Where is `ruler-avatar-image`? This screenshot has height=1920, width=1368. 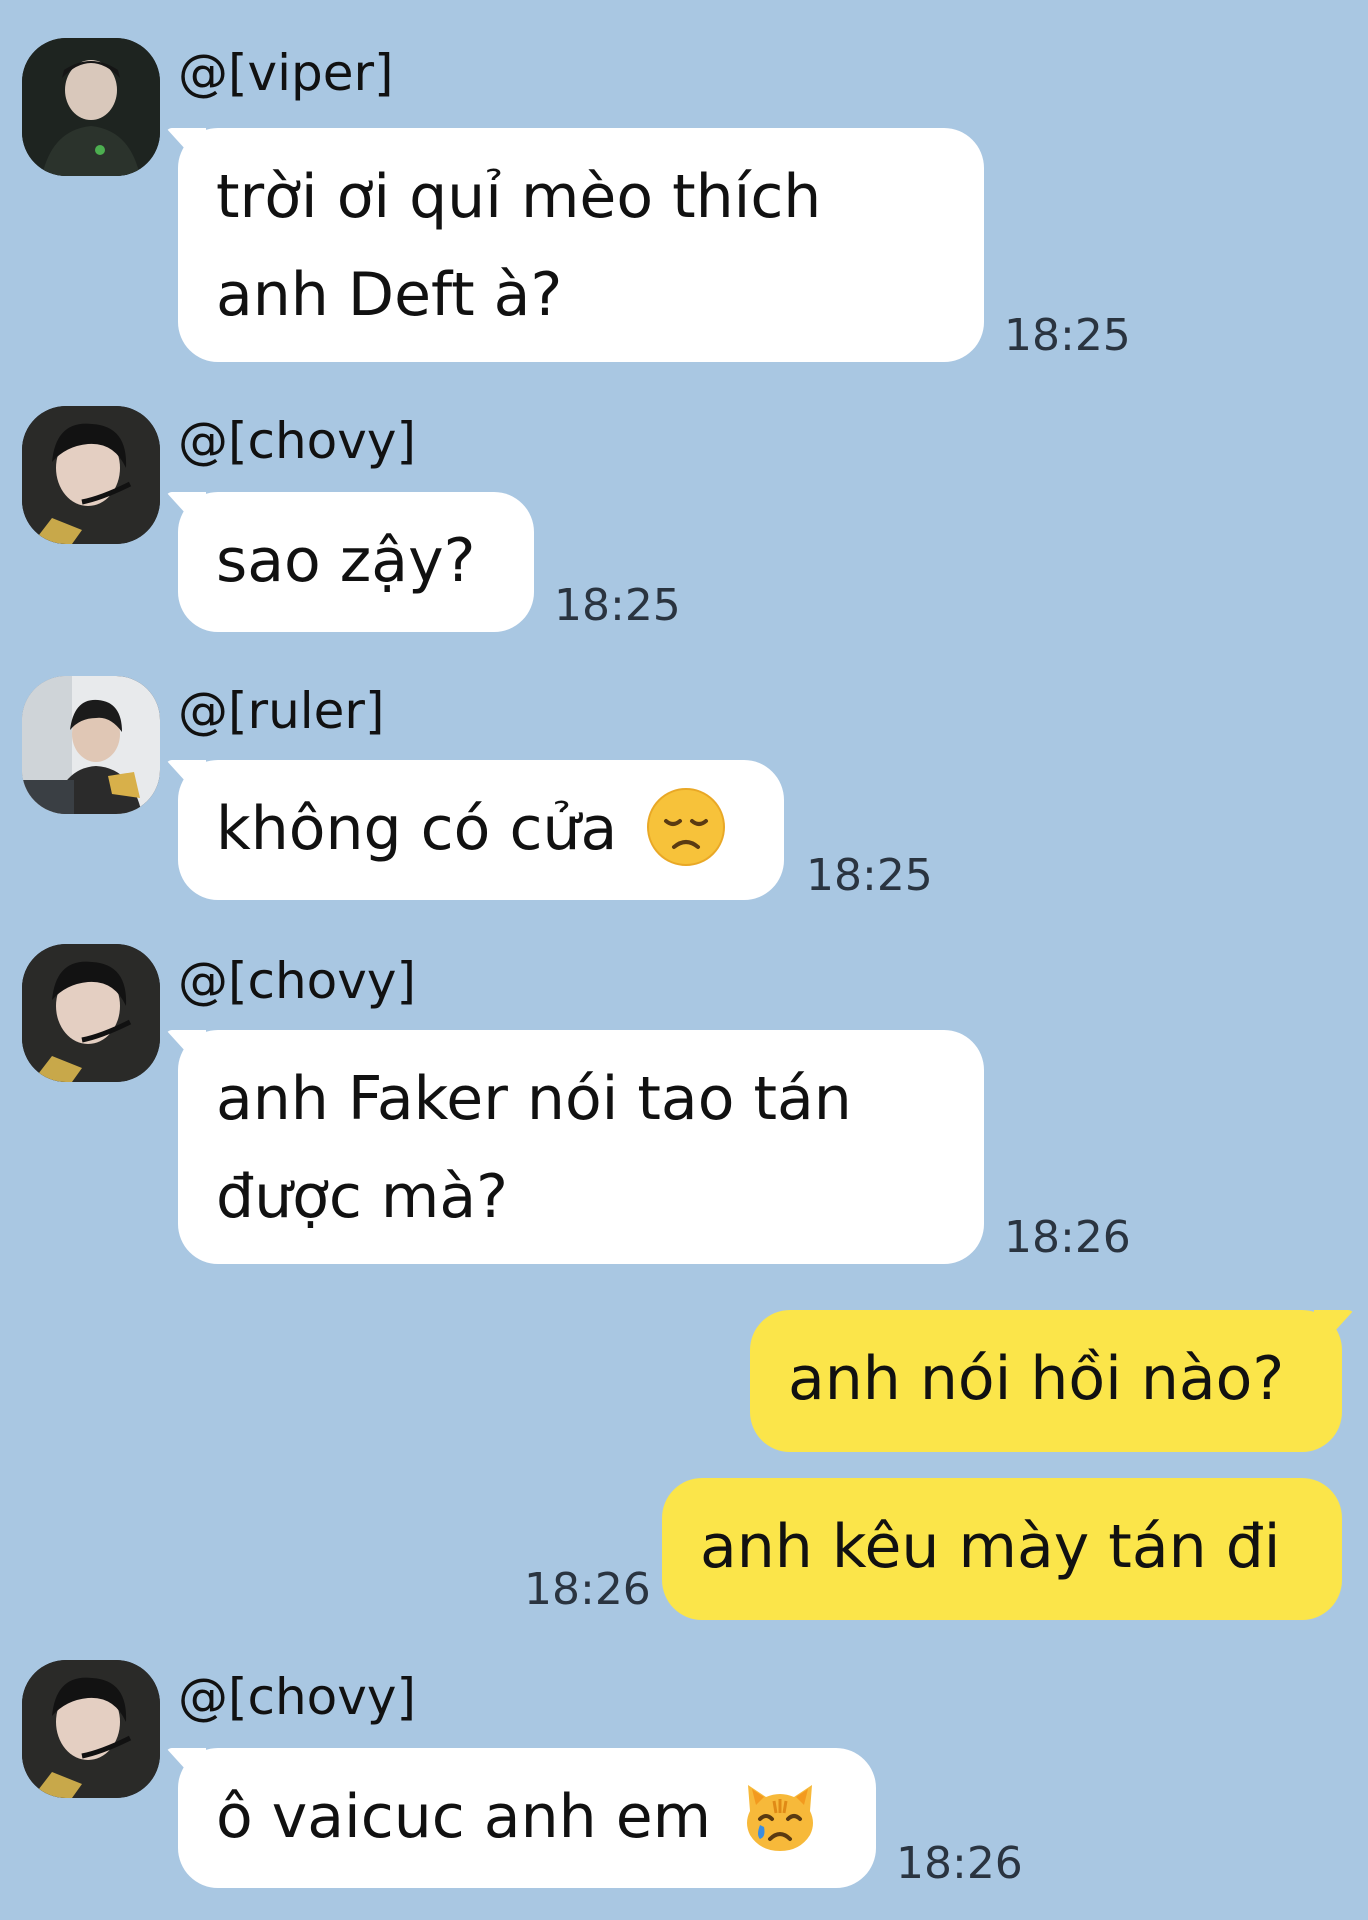
ruler-avatar-image is located at coordinates (91, 745).